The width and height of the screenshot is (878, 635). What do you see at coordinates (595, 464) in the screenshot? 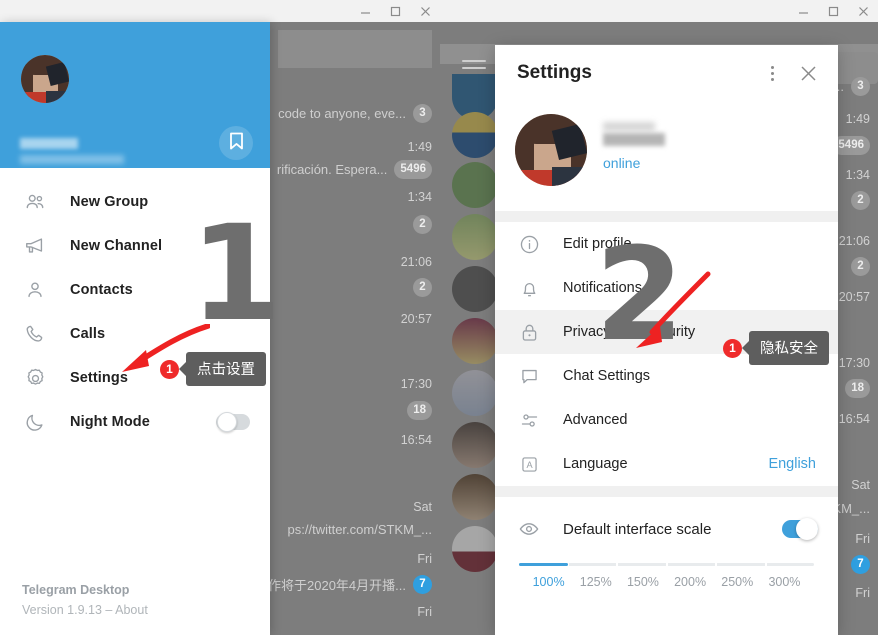
I see `settings-item-label: Language` at bounding box center [595, 464].